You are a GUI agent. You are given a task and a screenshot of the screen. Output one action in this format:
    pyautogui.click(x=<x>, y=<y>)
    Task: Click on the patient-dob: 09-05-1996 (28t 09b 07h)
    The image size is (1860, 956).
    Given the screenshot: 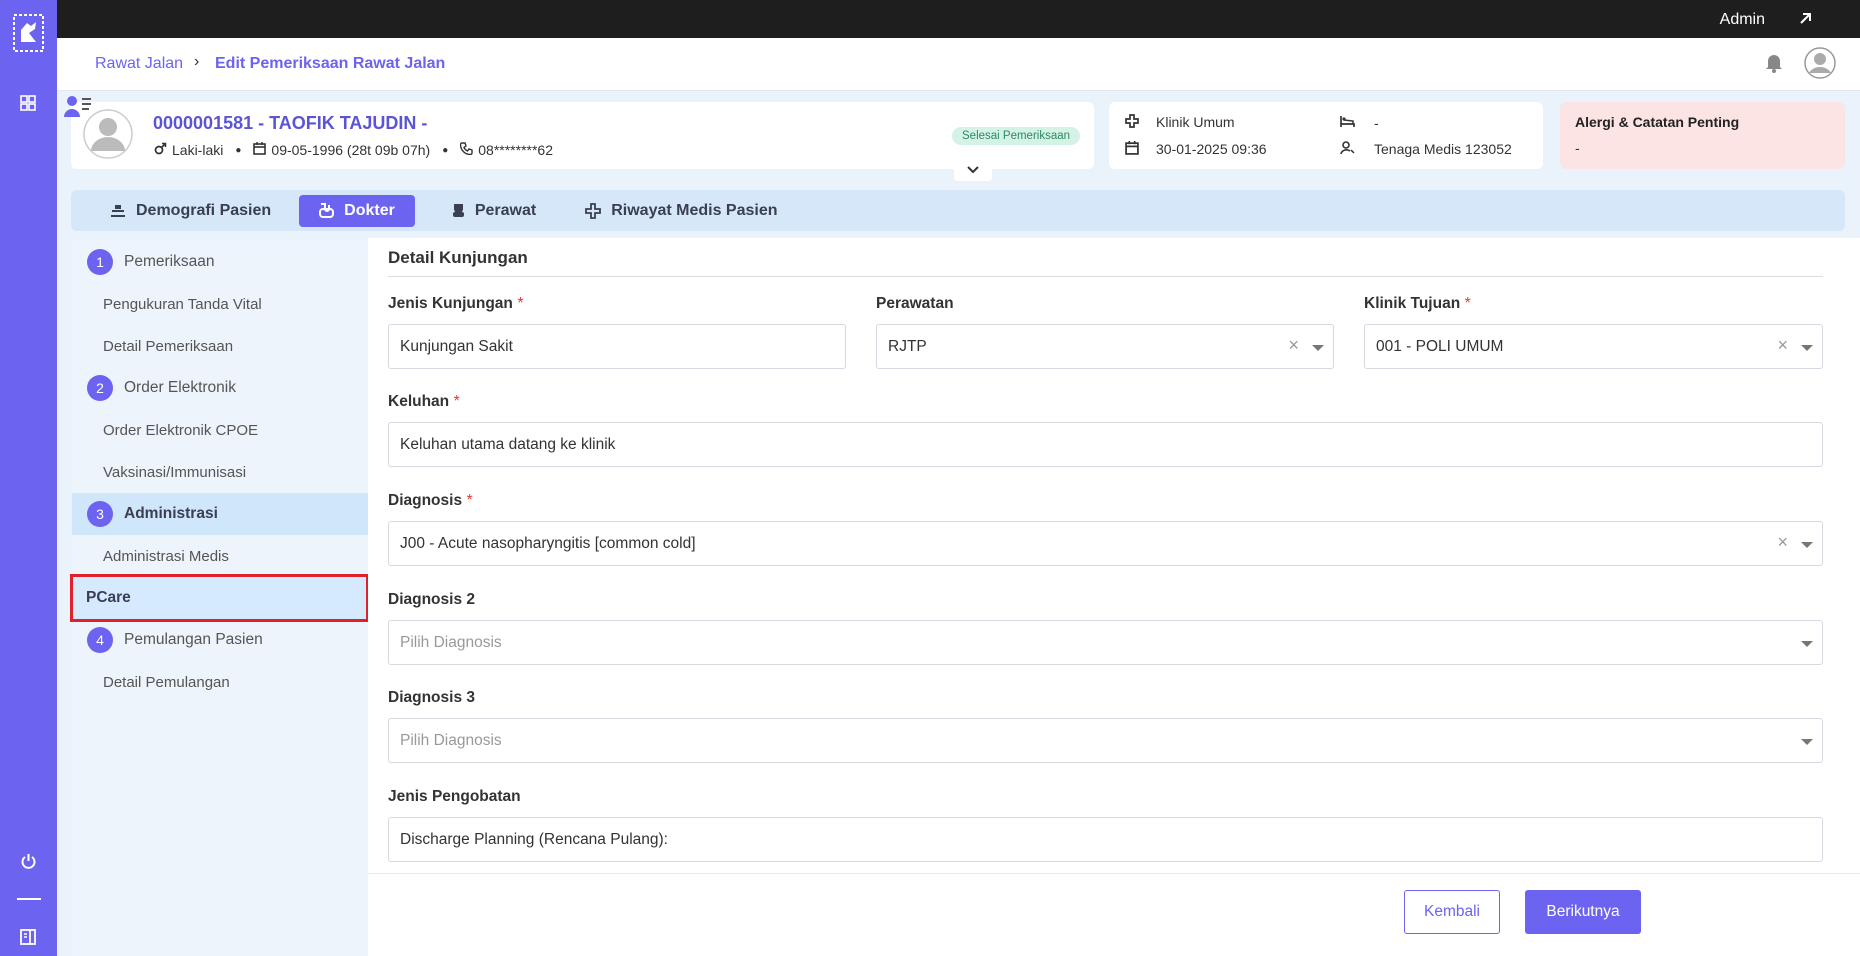 What is the action you would take?
    pyautogui.click(x=351, y=150)
    